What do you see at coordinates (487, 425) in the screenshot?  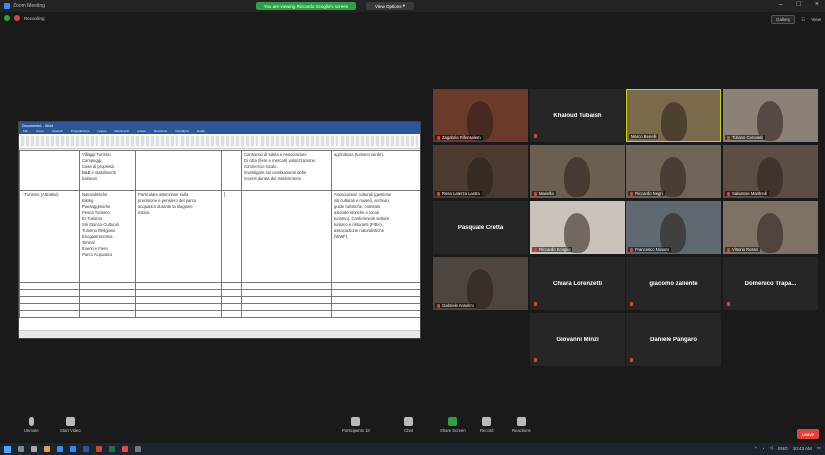 I see `record-button: Record` at bounding box center [487, 425].